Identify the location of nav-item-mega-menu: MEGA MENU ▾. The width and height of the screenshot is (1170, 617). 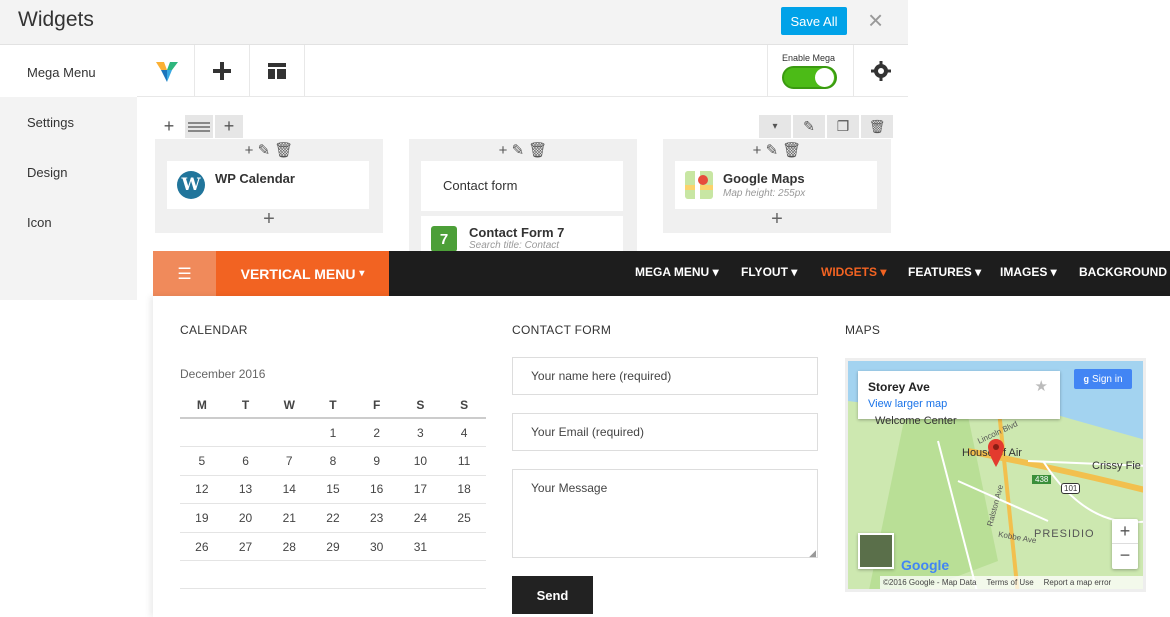
(677, 272).